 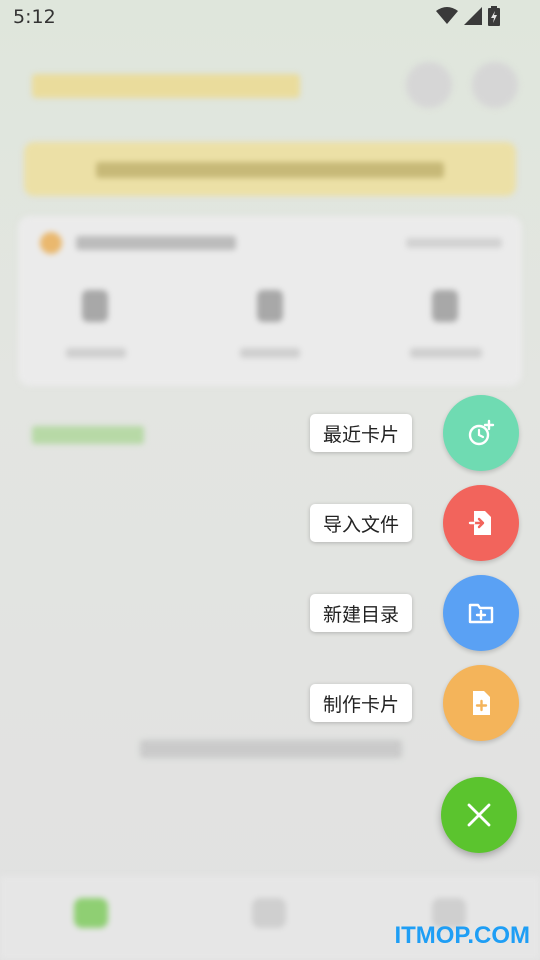 What do you see at coordinates (270, 433) in the screenshot?
I see `fab-item-recent-cards: 最近卡片` at bounding box center [270, 433].